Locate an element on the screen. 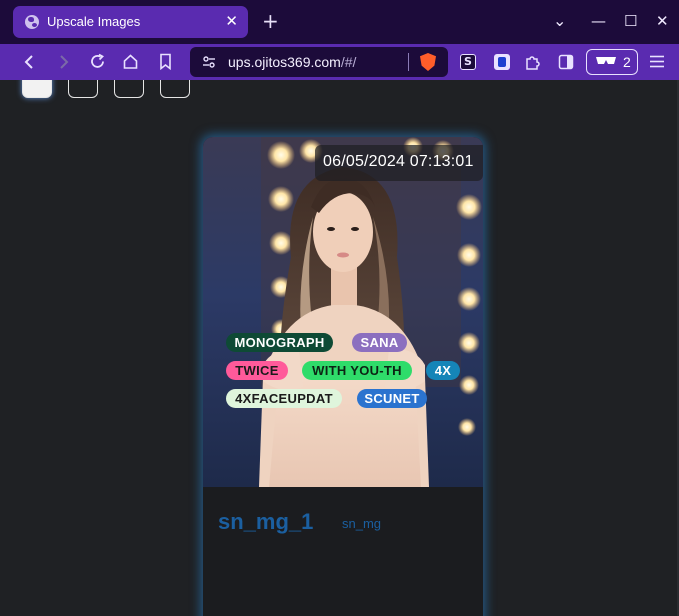  tab-title: Upscale Images is located at coordinates (94, 21).